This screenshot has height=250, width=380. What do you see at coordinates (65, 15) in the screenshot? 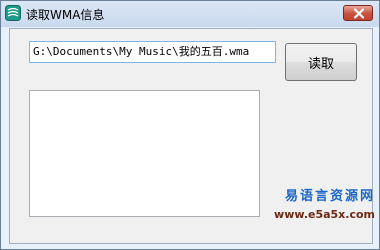
I see `window-title: 读取WMA信息` at bounding box center [65, 15].